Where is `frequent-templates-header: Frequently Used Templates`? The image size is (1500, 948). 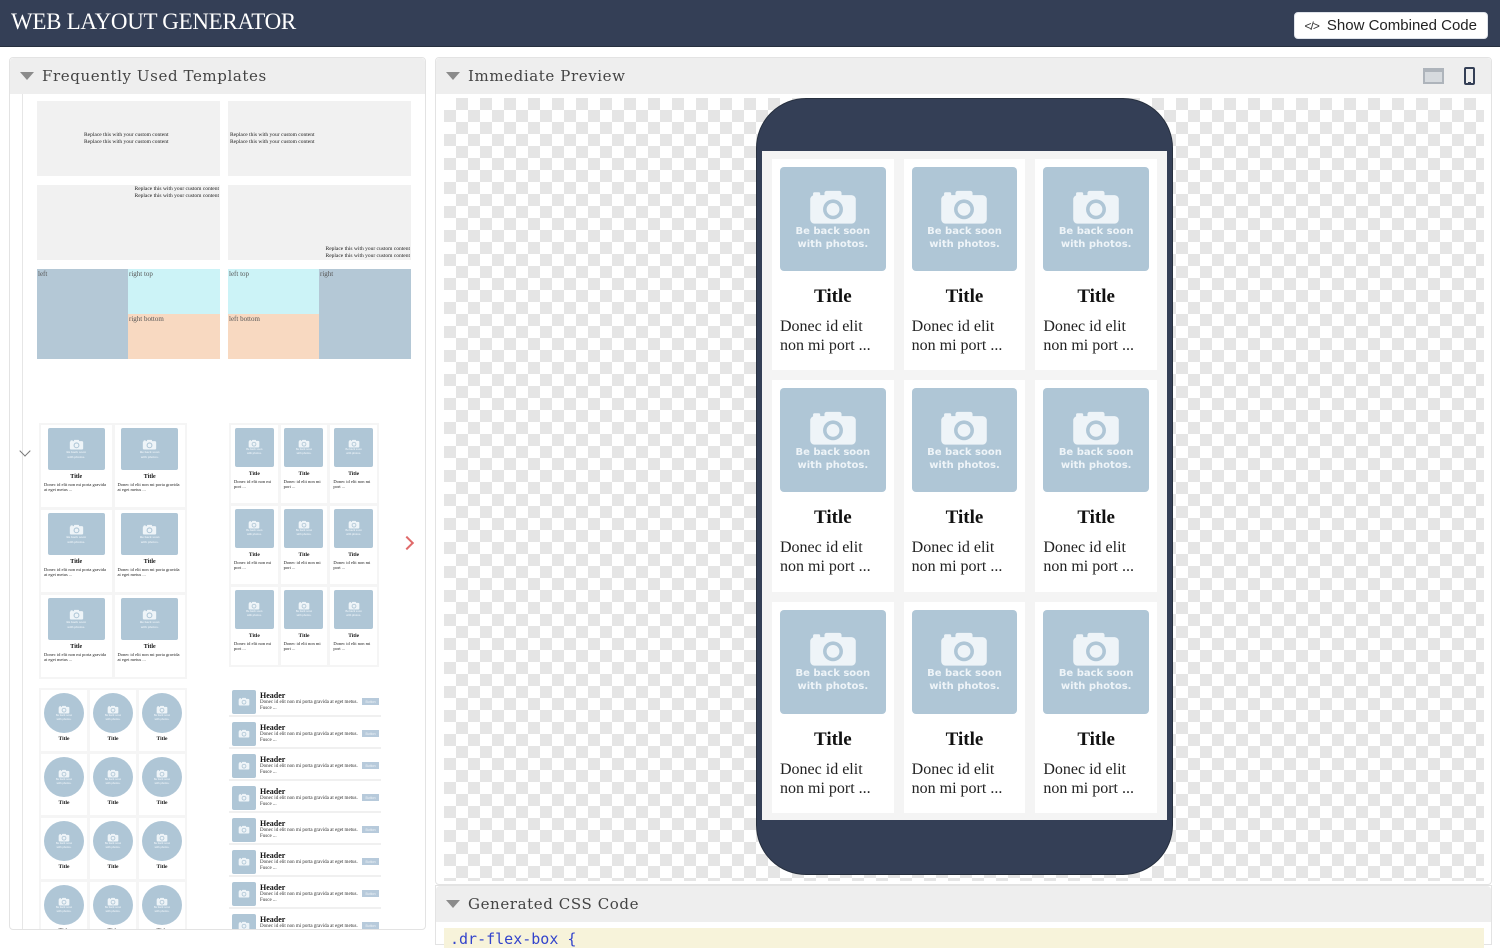 frequent-templates-header: Frequently Used Templates is located at coordinates (217, 76).